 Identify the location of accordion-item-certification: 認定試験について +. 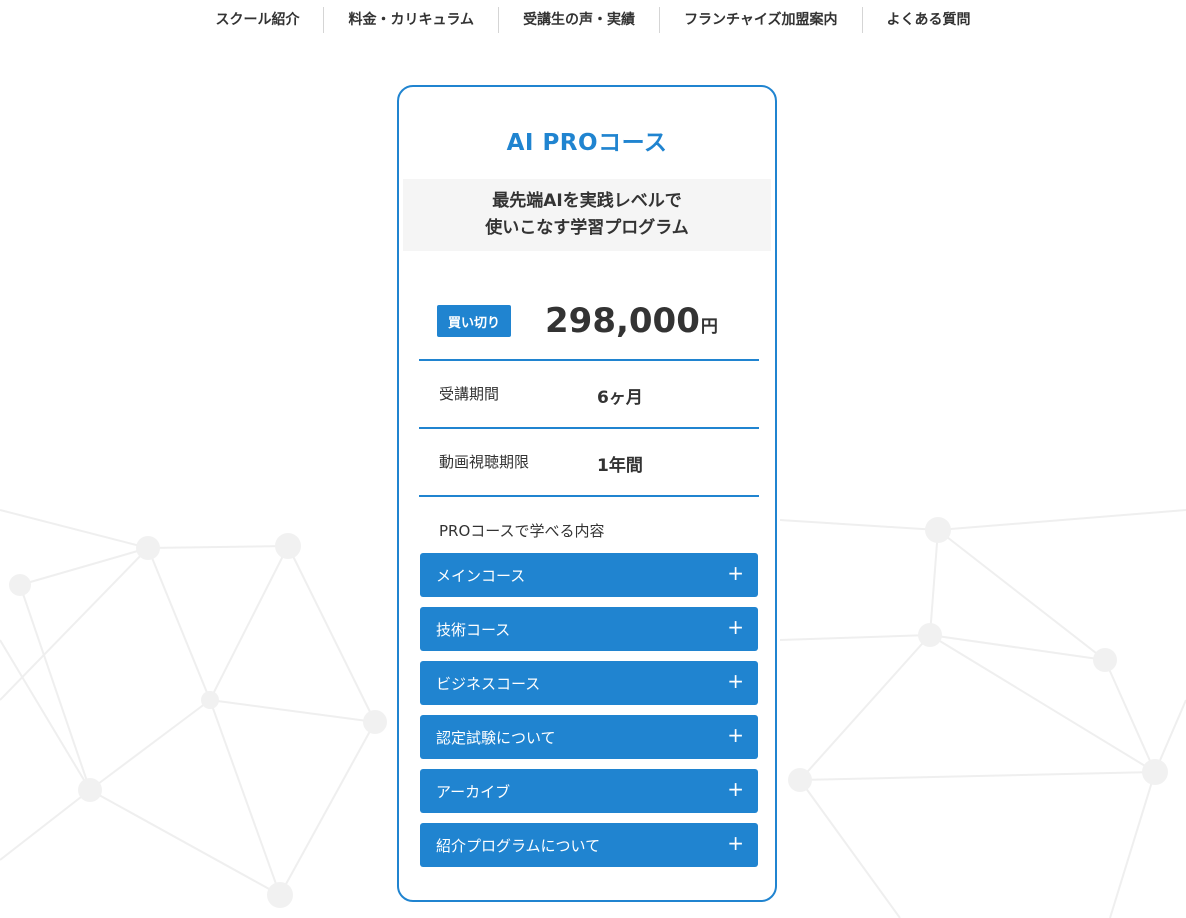
(589, 737).